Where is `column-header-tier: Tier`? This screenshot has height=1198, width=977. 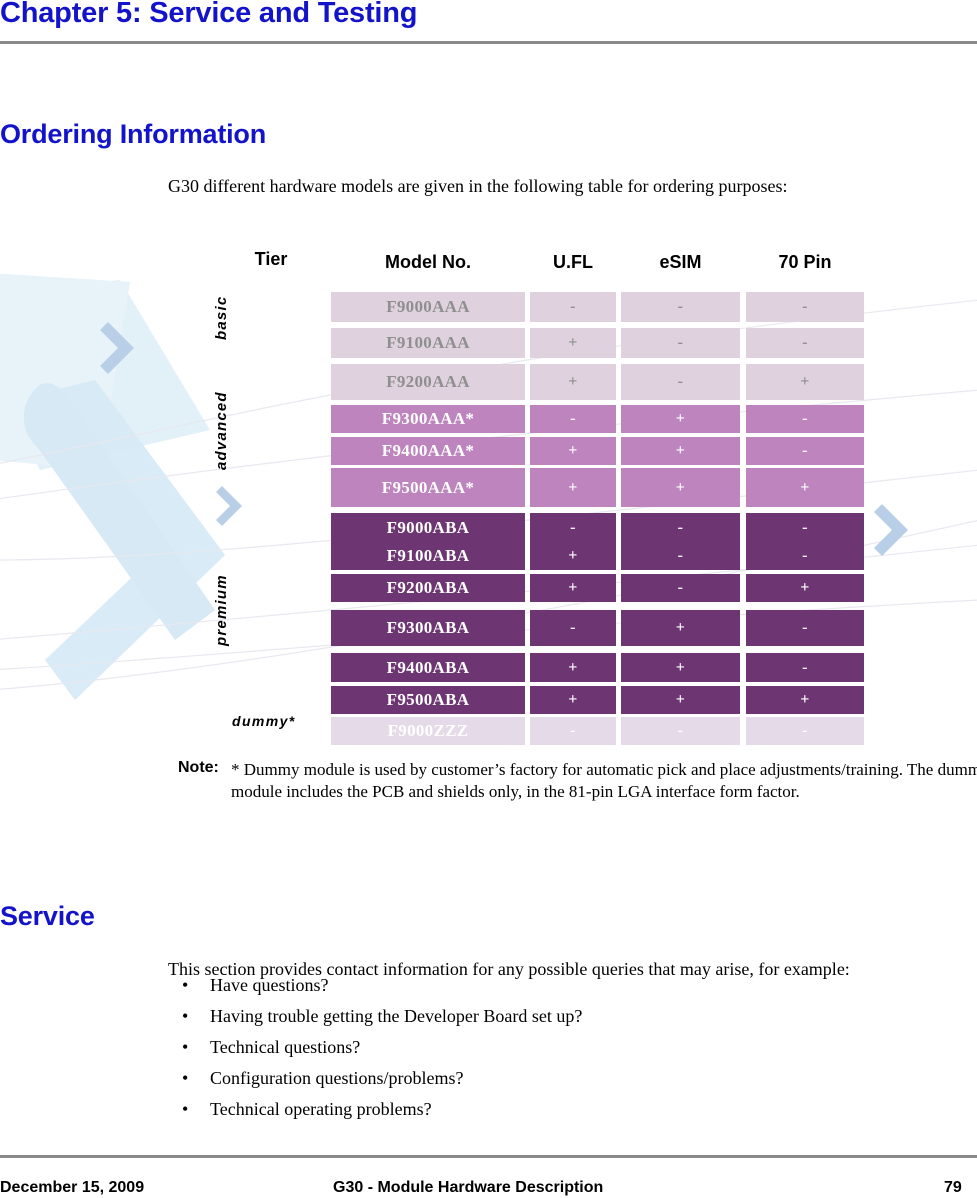
column-header-tier: Tier is located at coordinates (271, 259).